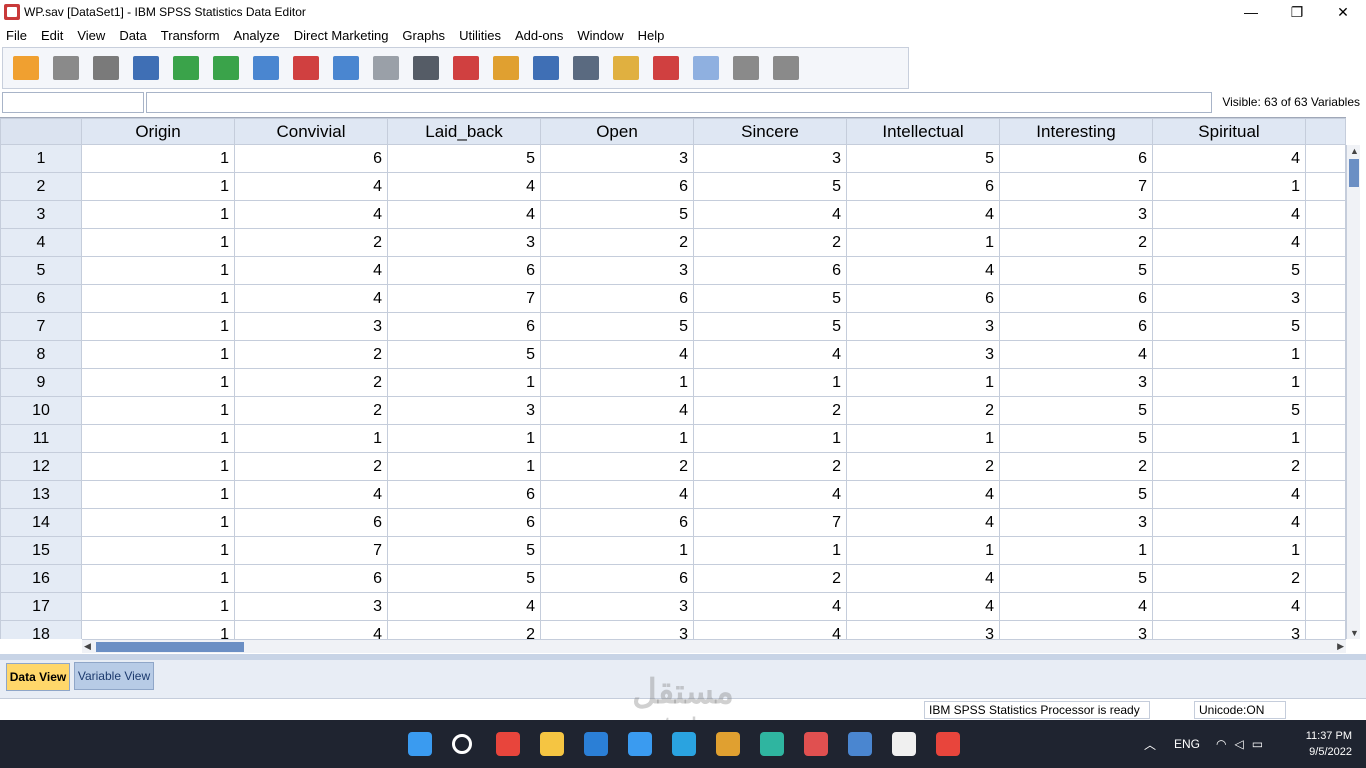 This screenshot has height=768, width=1366. What do you see at coordinates (41, 214) in the screenshot?
I see `row-header: 3` at bounding box center [41, 214].